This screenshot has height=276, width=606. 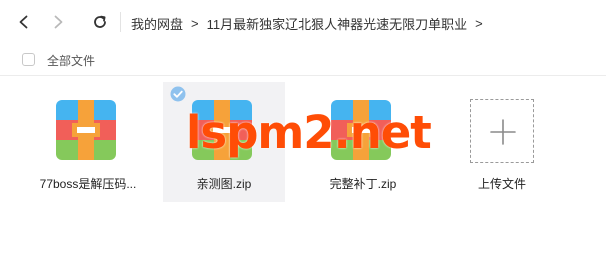 What do you see at coordinates (501, 184) in the screenshot?
I see `upload-label: 上传文件` at bounding box center [501, 184].